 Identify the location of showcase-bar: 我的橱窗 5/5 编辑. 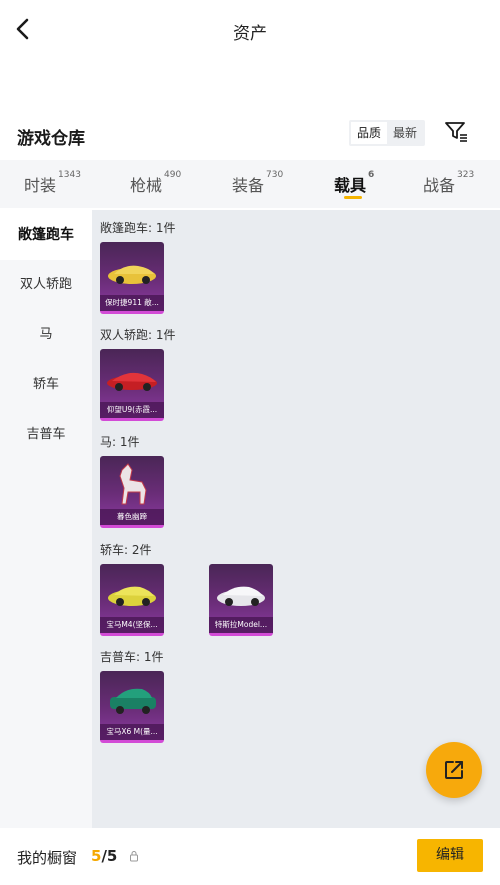
(250, 856).